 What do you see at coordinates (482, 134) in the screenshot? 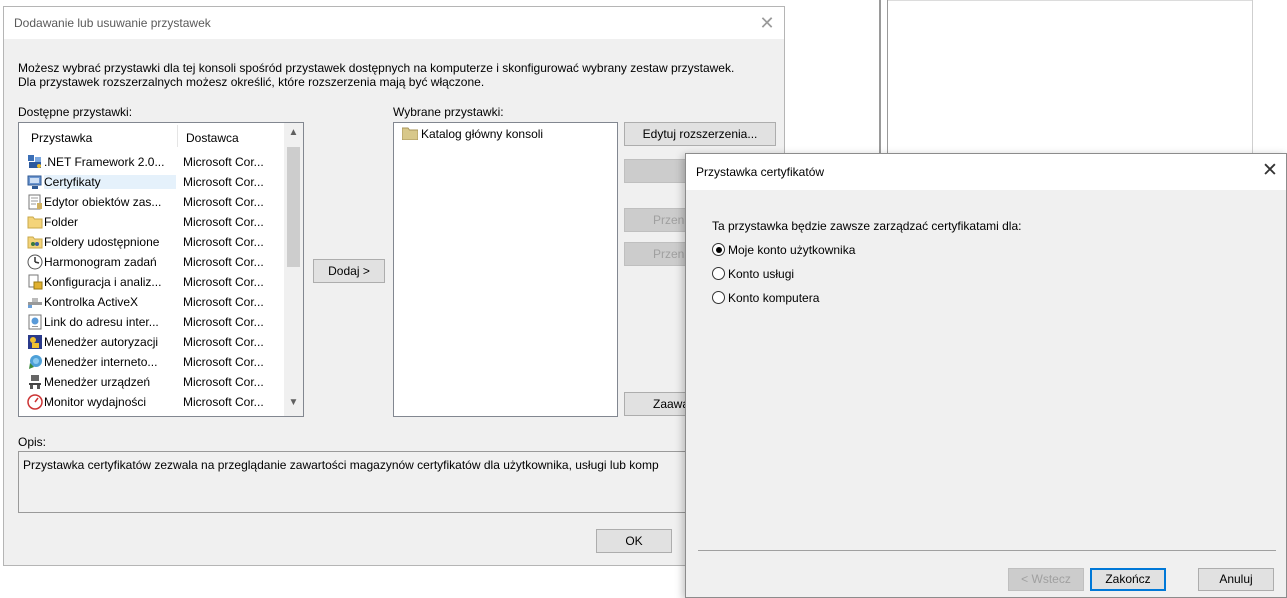
I see `list-item-label: Katalog główny konsoli` at bounding box center [482, 134].